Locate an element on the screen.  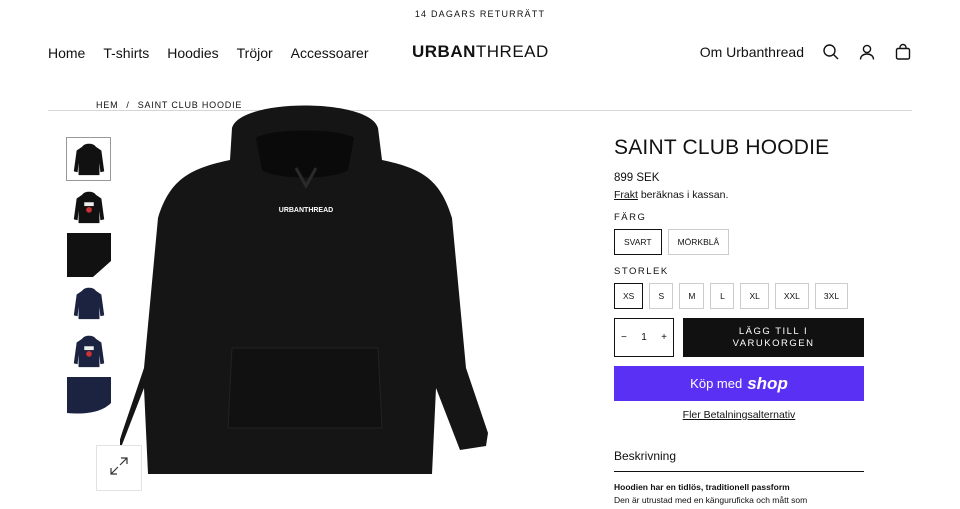
breadcrumb: HEM / SAINT CLUB HOODIE is located at coordinates (169, 105).